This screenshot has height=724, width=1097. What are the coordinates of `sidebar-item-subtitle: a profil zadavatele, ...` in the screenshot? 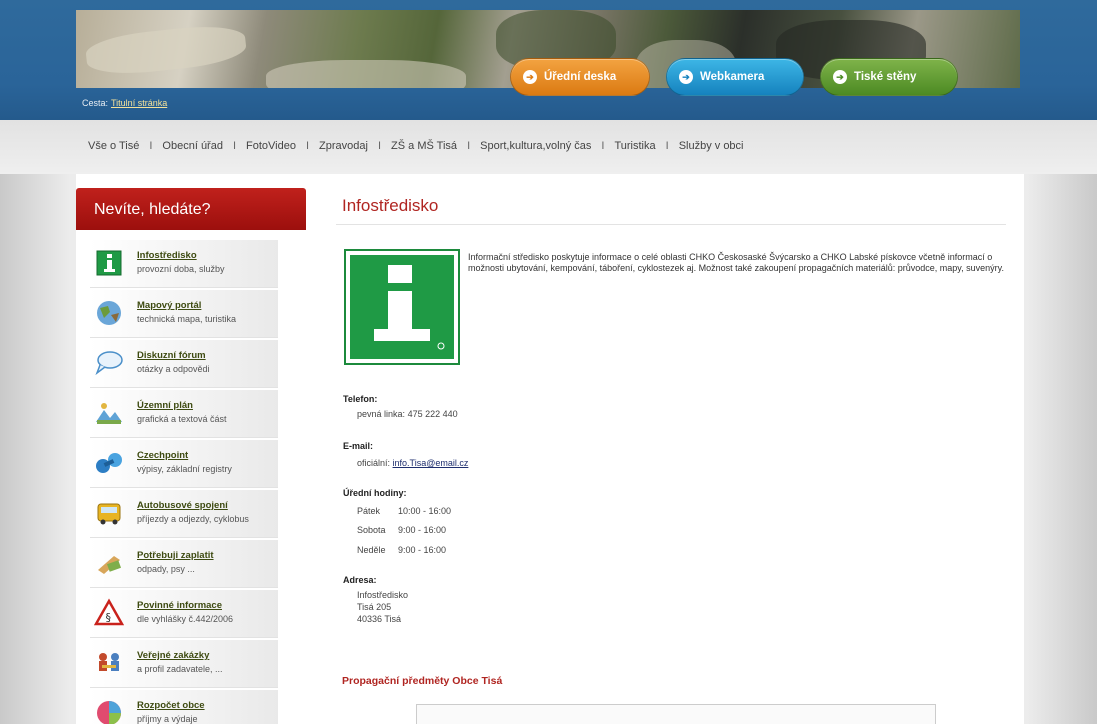 It's located at (180, 669).